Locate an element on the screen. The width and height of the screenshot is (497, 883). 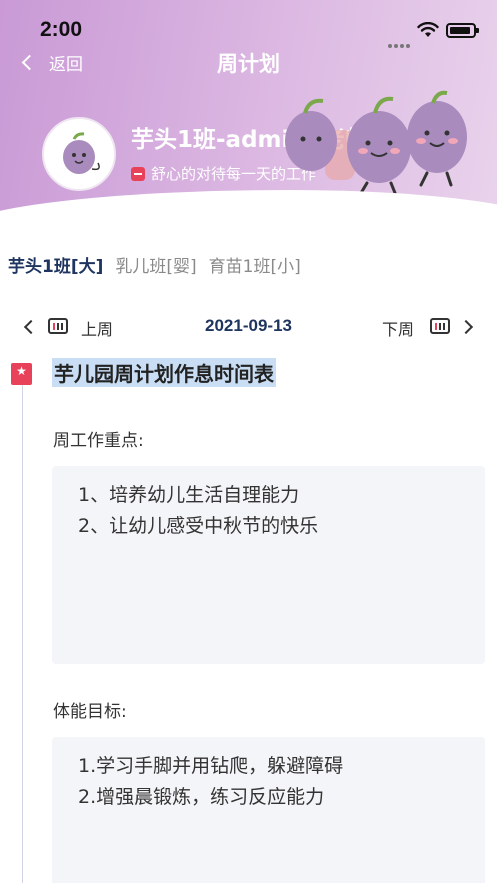
page-title: 周计划 is located at coordinates (248, 64).